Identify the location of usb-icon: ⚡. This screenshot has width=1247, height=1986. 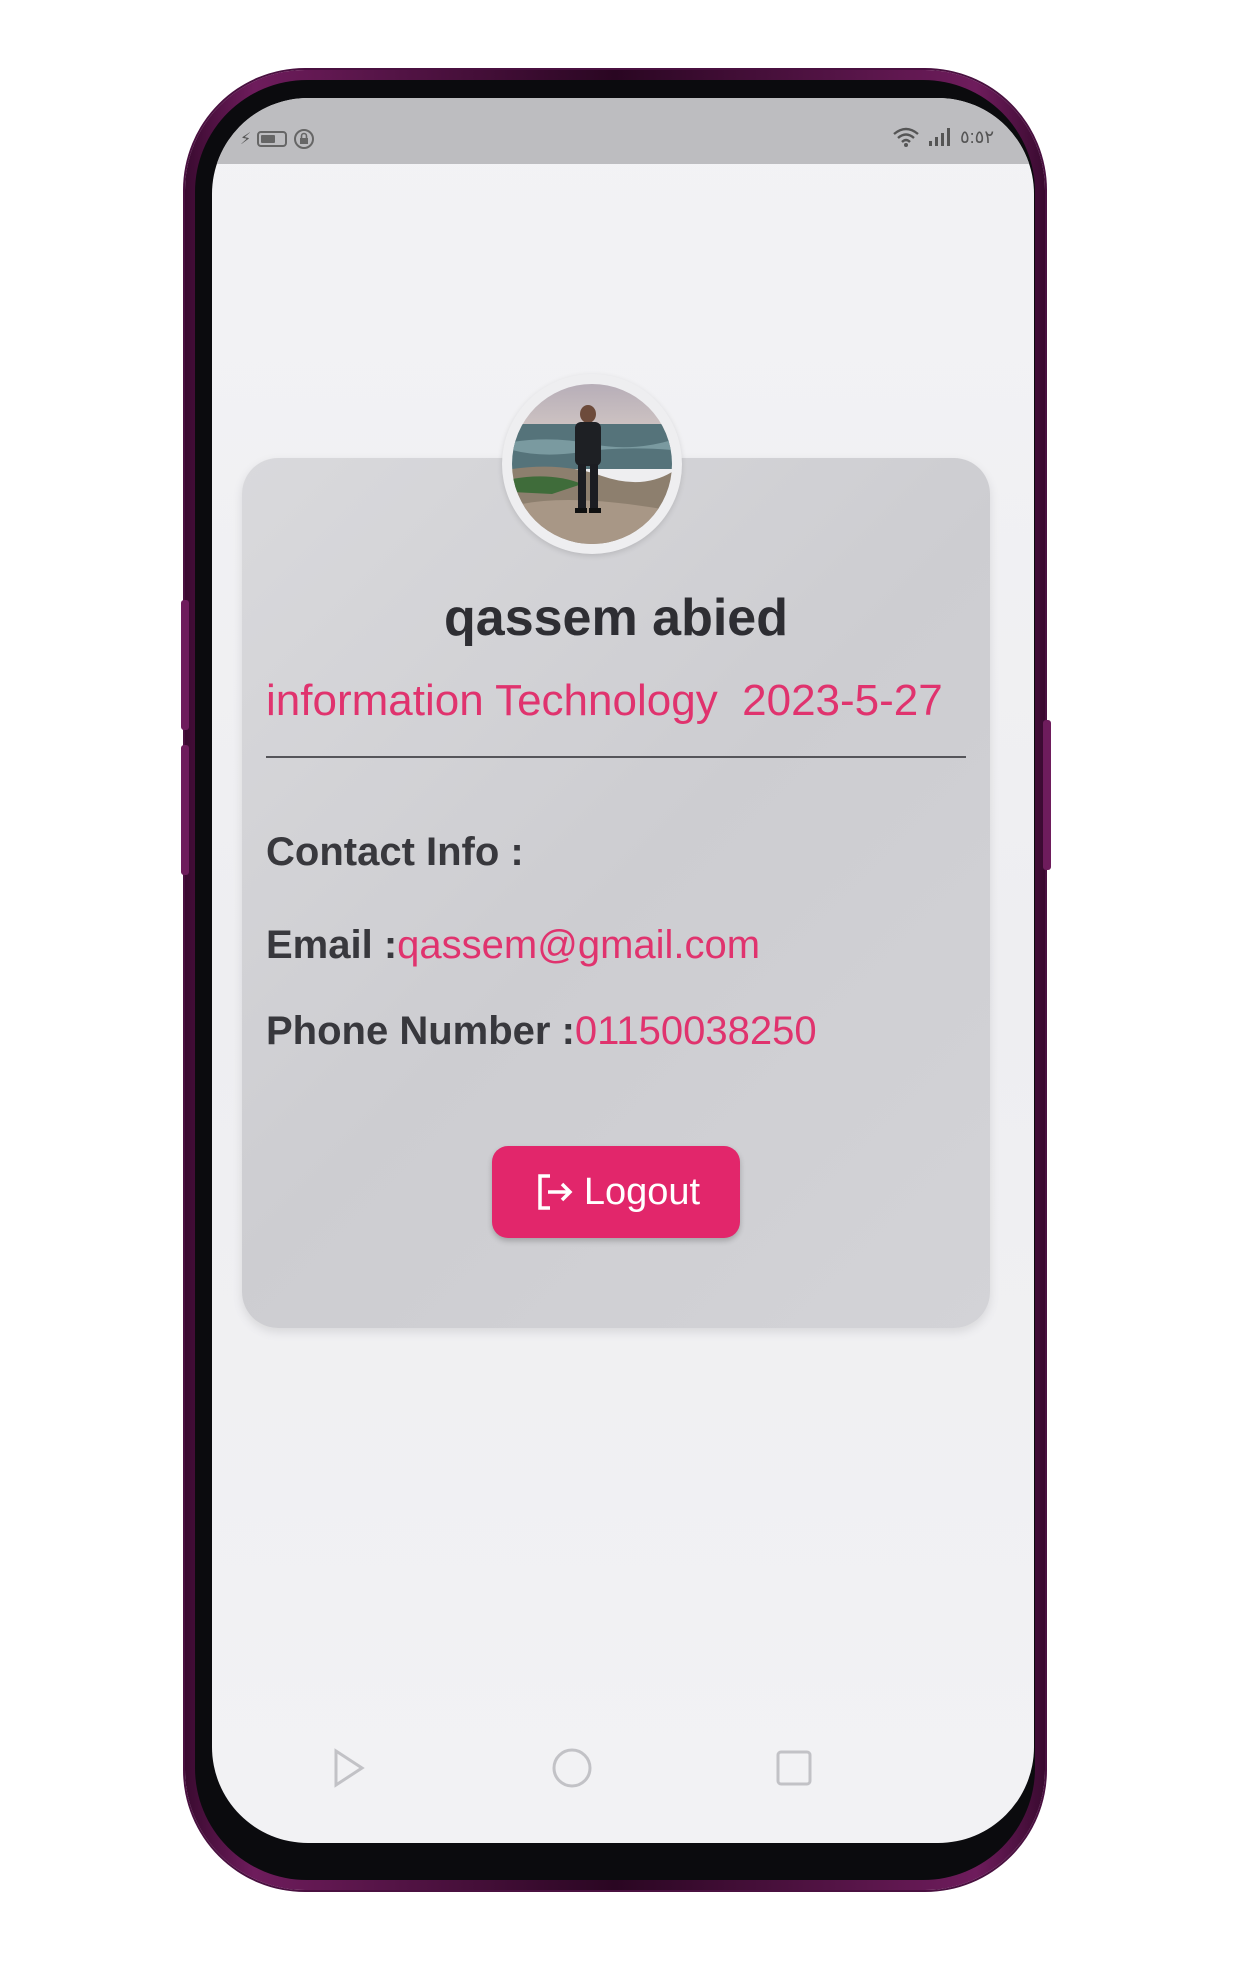
(246, 139).